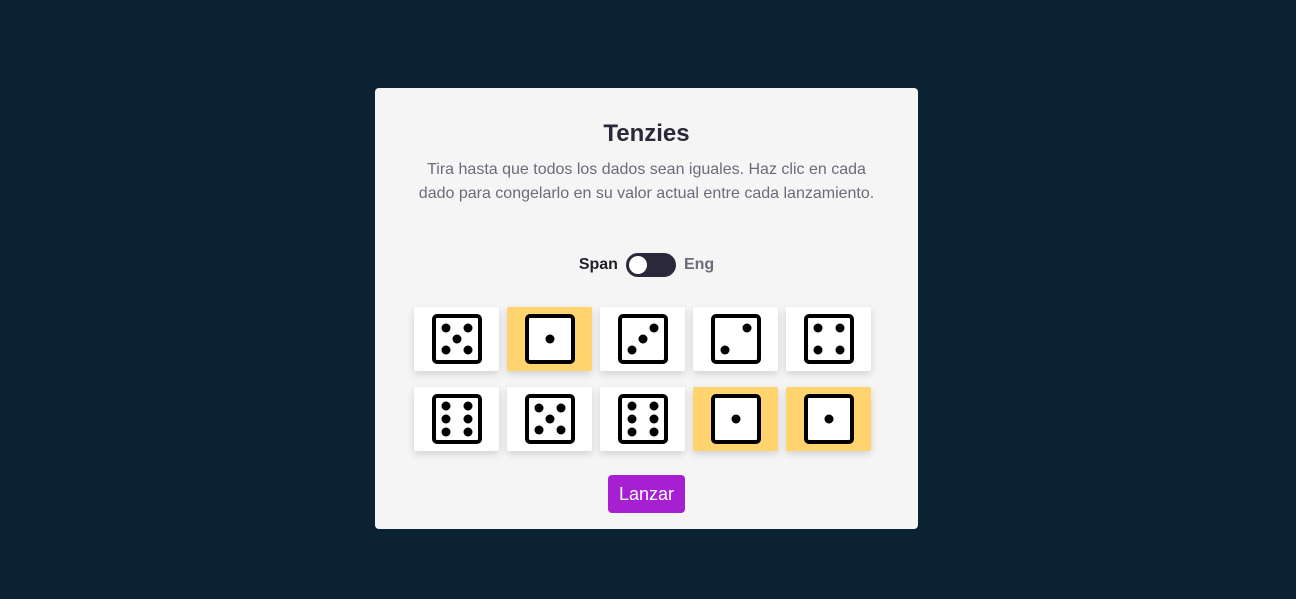 This screenshot has width=1296, height=599. What do you see at coordinates (646, 494) in the screenshot?
I see `roll-button: Lanzar` at bounding box center [646, 494].